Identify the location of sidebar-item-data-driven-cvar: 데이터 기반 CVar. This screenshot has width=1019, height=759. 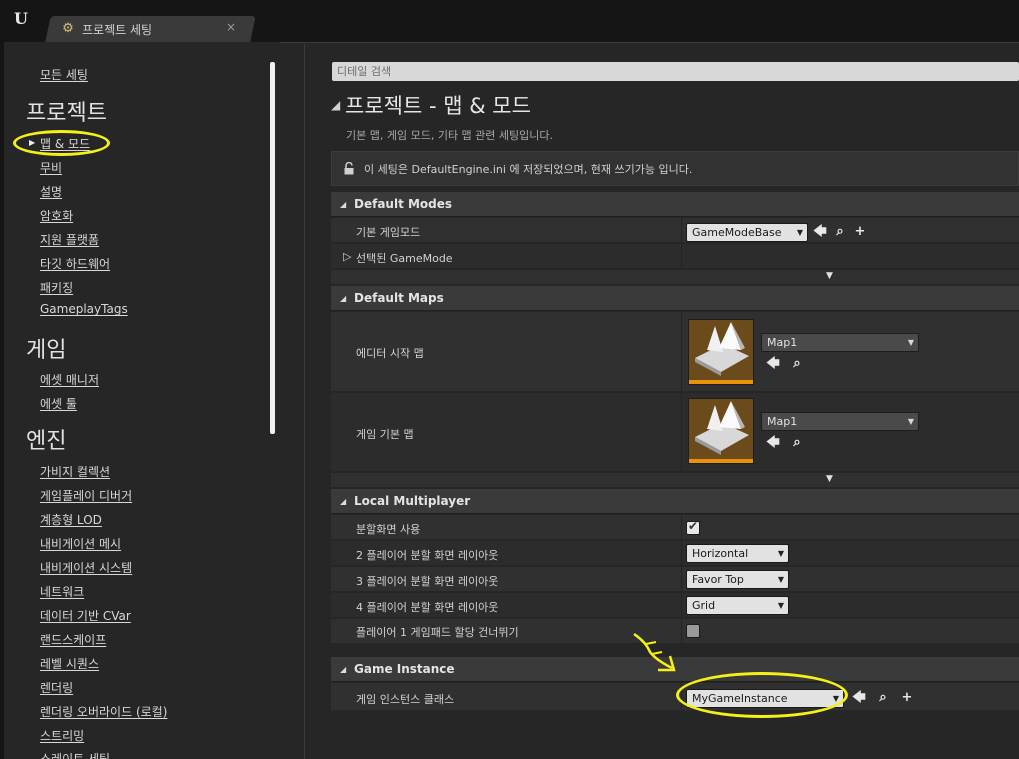
(85, 615).